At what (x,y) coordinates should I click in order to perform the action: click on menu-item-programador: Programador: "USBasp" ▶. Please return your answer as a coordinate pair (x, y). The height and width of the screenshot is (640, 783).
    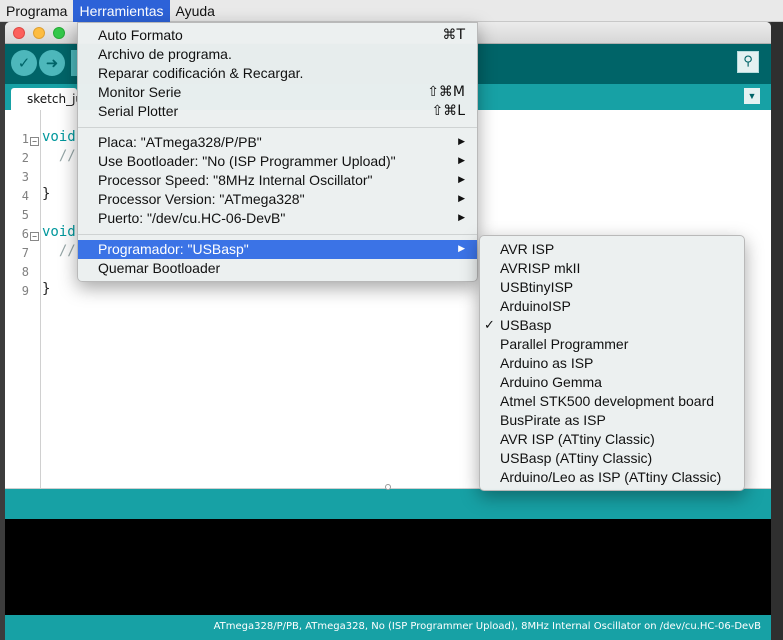
    Looking at the image, I should click on (277, 249).